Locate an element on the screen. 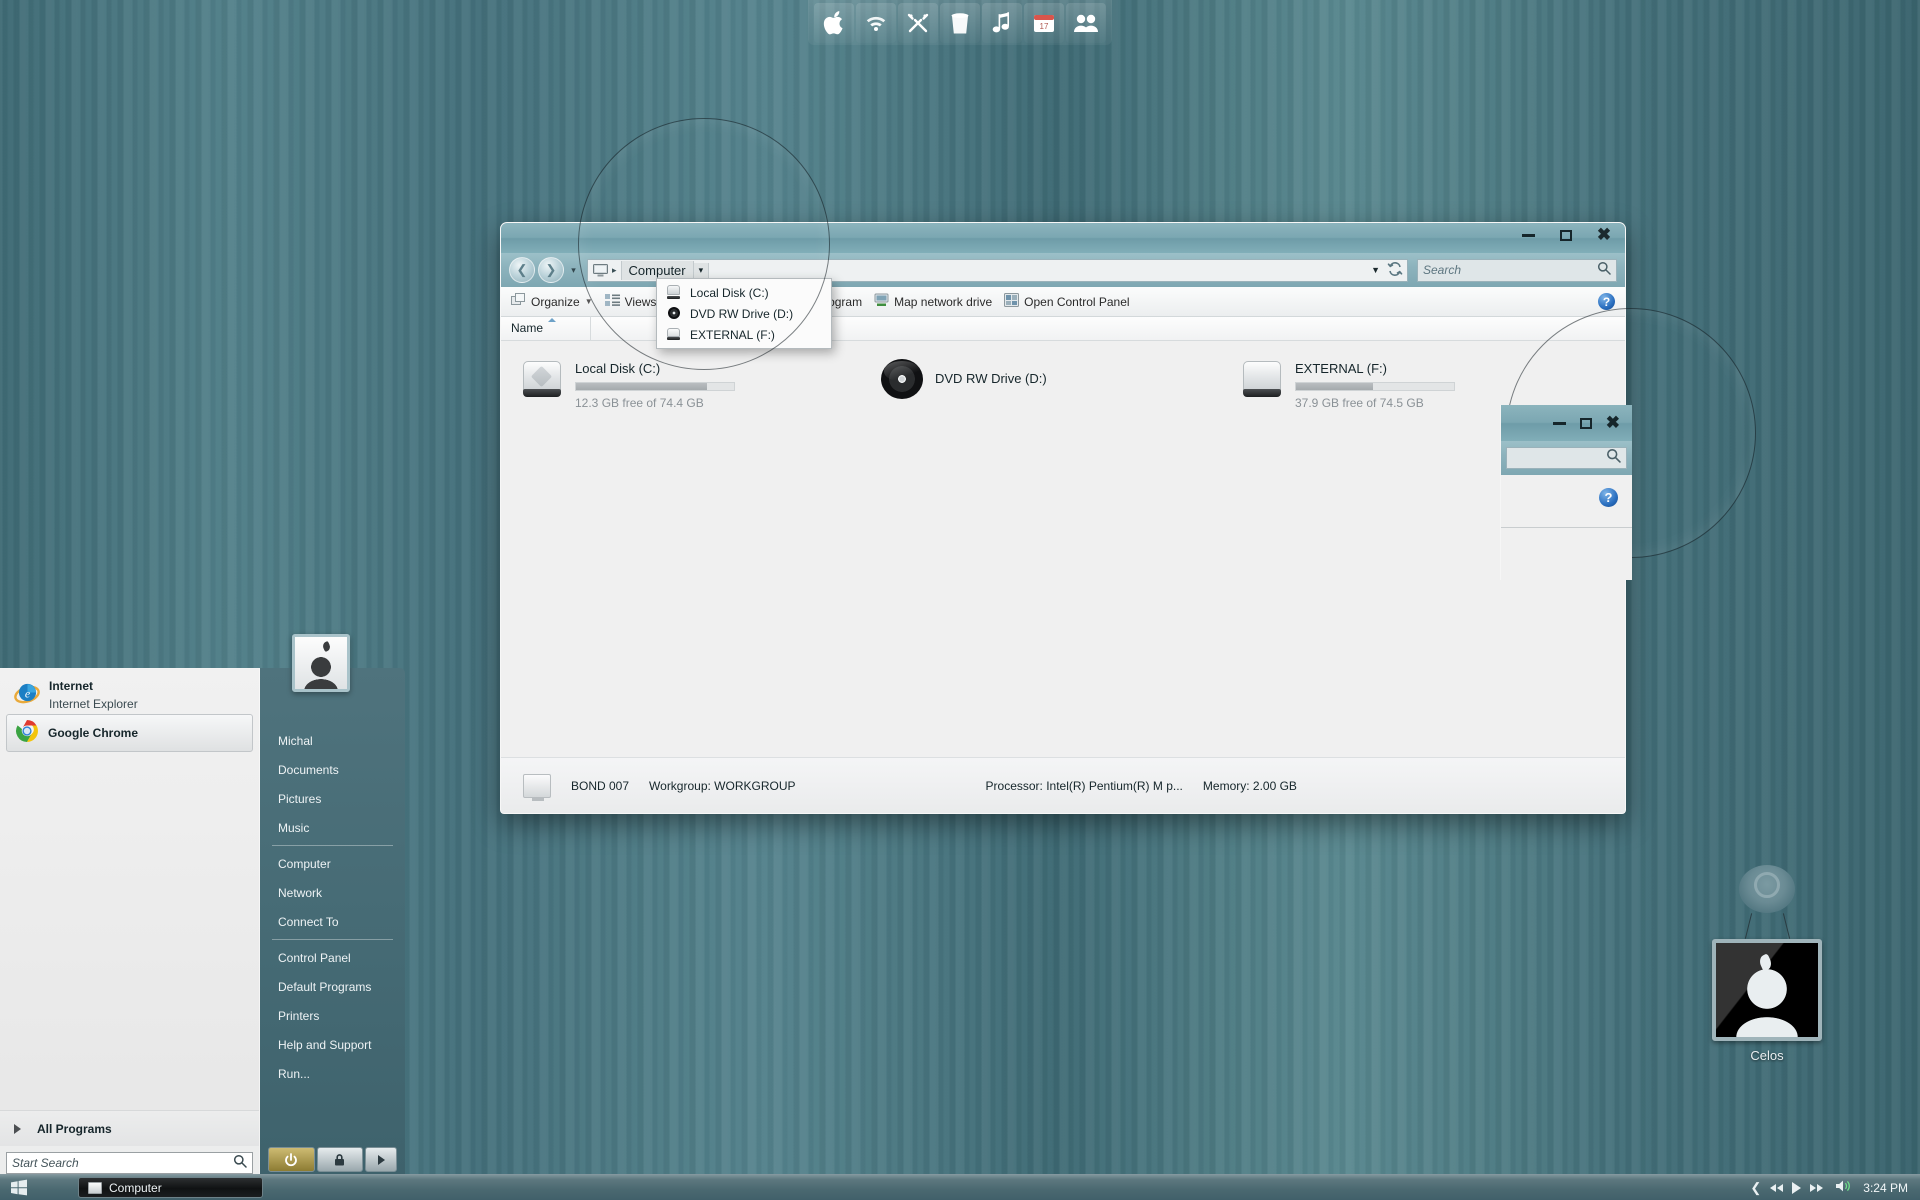 The width and height of the screenshot is (1920, 1200). start-item-label: Music is located at coordinates (294, 827).